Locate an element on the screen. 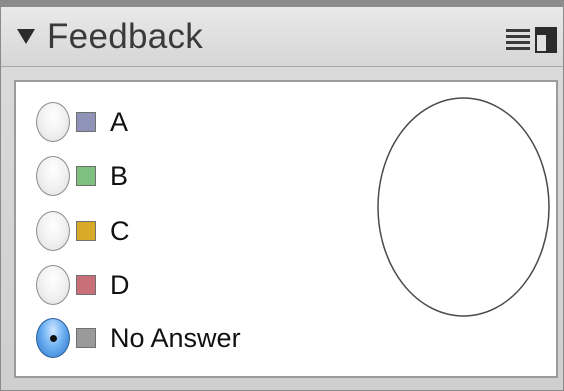 Image resolution: width=564 pixels, height=391 pixels. option-label: A is located at coordinates (119, 122).